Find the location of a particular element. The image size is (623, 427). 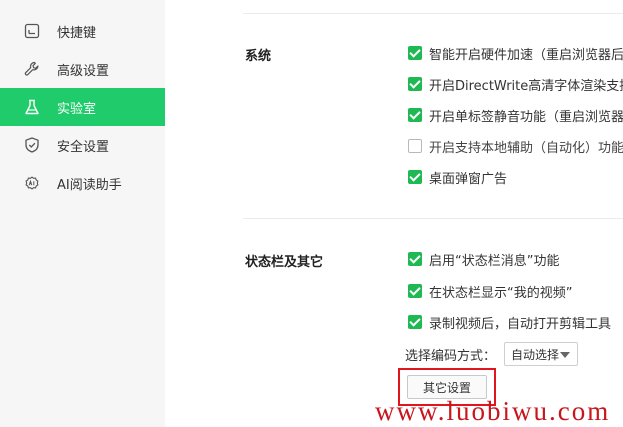

option-label: 在状态栏显示“我的视频” is located at coordinates (501, 293).